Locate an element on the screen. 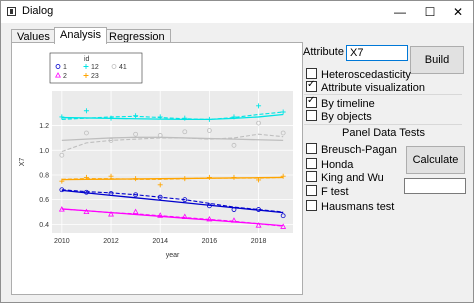 The width and height of the screenshot is (474, 303). checkbox-label: Hausmans test is located at coordinates (358, 207).